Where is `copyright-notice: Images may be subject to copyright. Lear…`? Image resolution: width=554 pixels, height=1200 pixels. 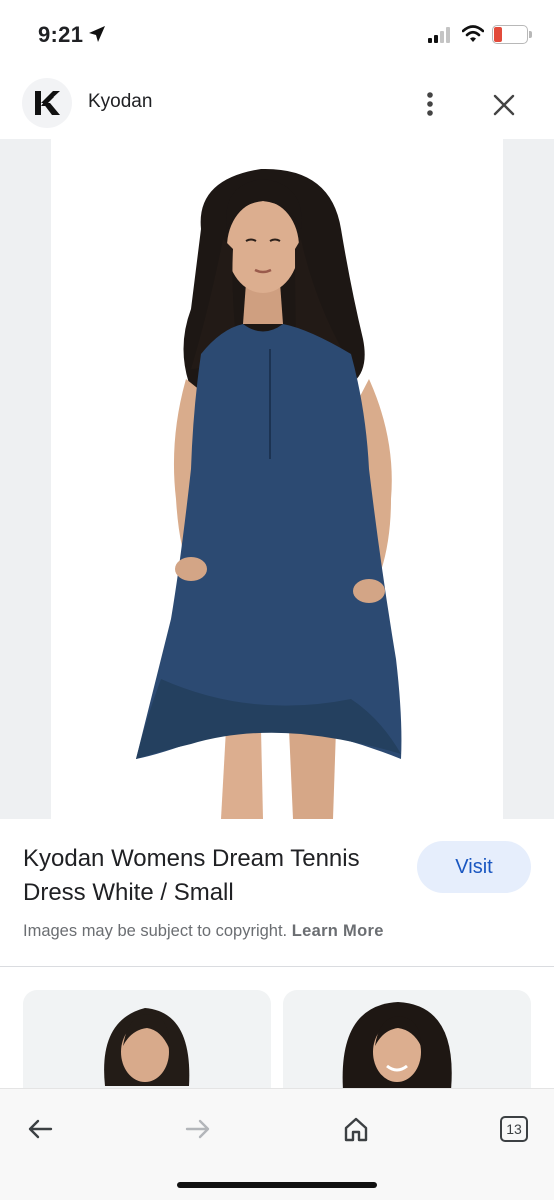
copyright-notice: Images may be subject to copyright. Lear… is located at coordinates (203, 931).